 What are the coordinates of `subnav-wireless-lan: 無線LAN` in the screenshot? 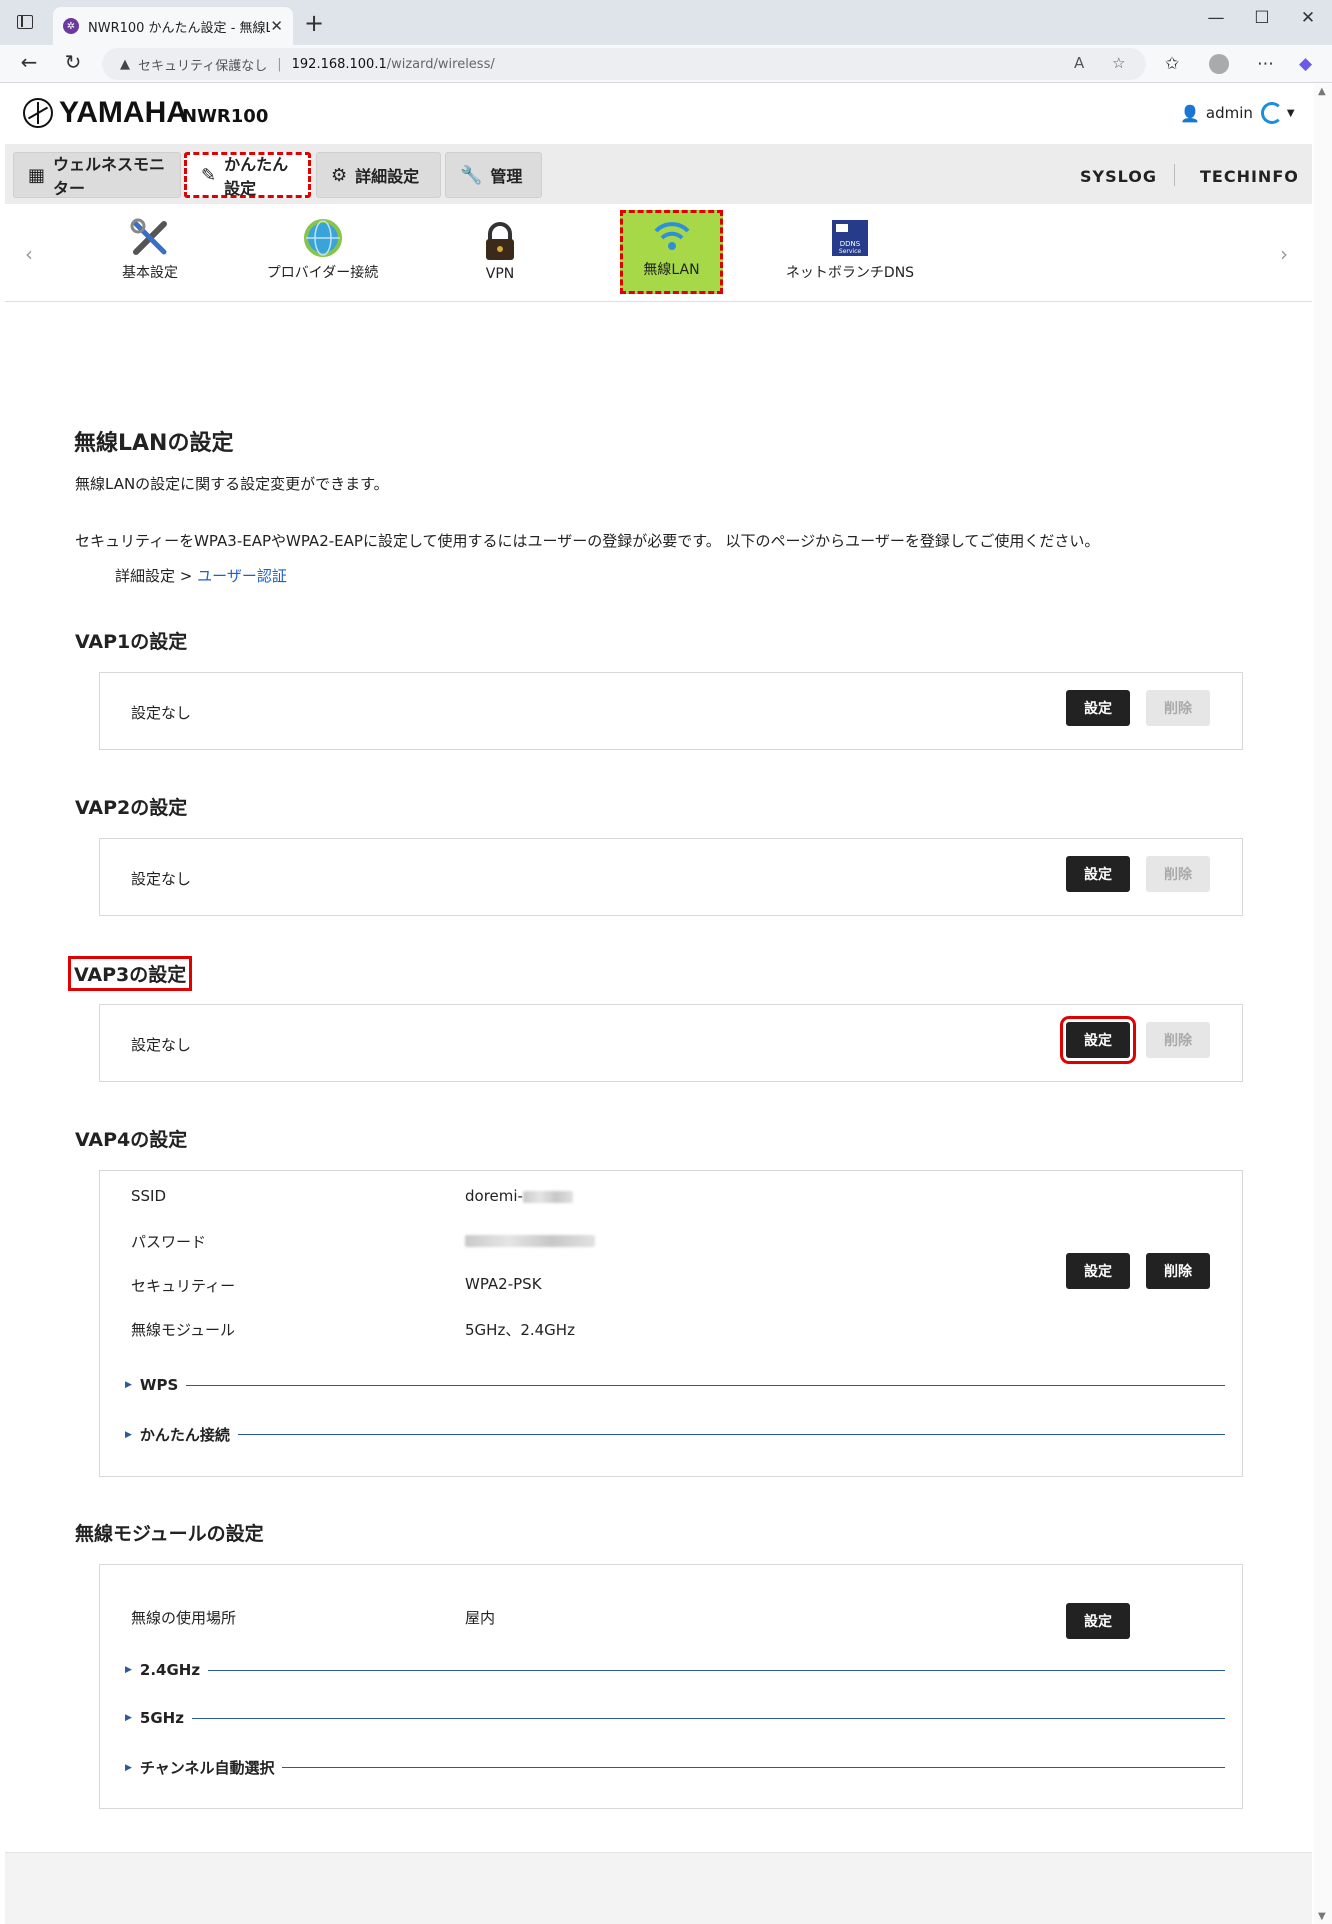 It's located at (671, 252).